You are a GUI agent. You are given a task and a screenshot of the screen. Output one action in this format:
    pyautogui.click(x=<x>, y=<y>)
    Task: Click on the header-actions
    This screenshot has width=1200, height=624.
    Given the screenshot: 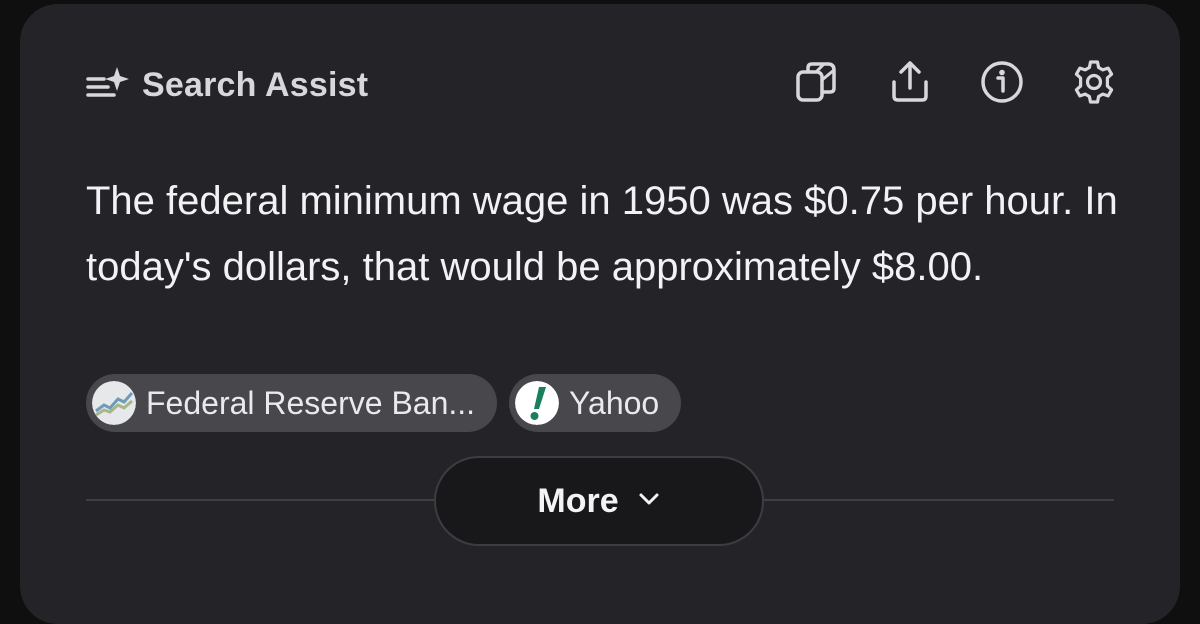 What is the action you would take?
    pyautogui.click(x=956, y=84)
    